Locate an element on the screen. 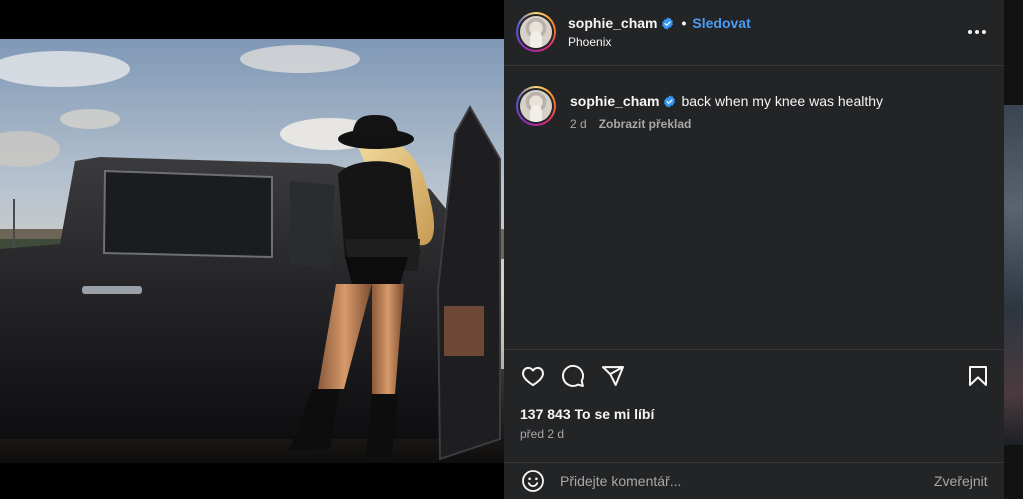 This screenshot has height=499, width=1023. author-avatar is located at coordinates (536, 32).